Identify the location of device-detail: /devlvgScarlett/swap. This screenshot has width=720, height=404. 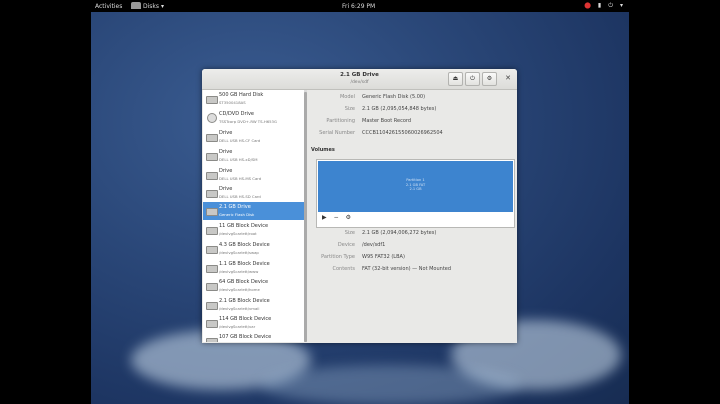
(239, 252).